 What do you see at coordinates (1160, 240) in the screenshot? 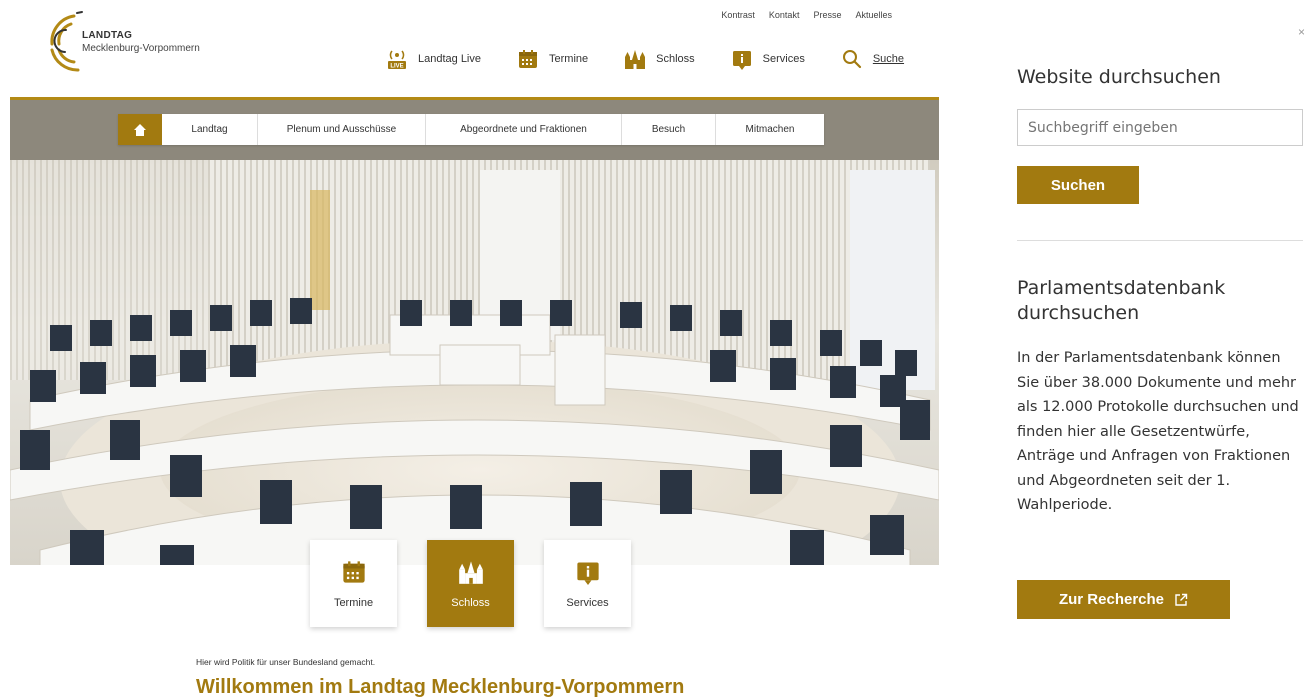
I see `divider` at bounding box center [1160, 240].